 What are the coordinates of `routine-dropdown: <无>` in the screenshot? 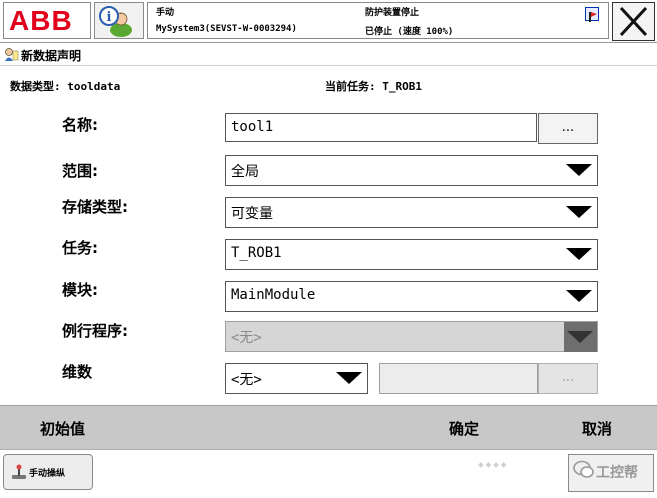 It's located at (411, 336).